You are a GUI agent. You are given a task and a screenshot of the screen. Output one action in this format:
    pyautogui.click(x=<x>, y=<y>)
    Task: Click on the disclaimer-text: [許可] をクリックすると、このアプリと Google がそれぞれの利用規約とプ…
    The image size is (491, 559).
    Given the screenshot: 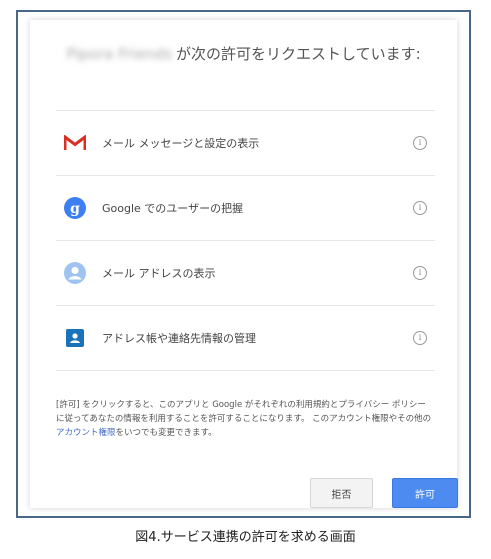 What is the action you would take?
    pyautogui.click(x=244, y=419)
    